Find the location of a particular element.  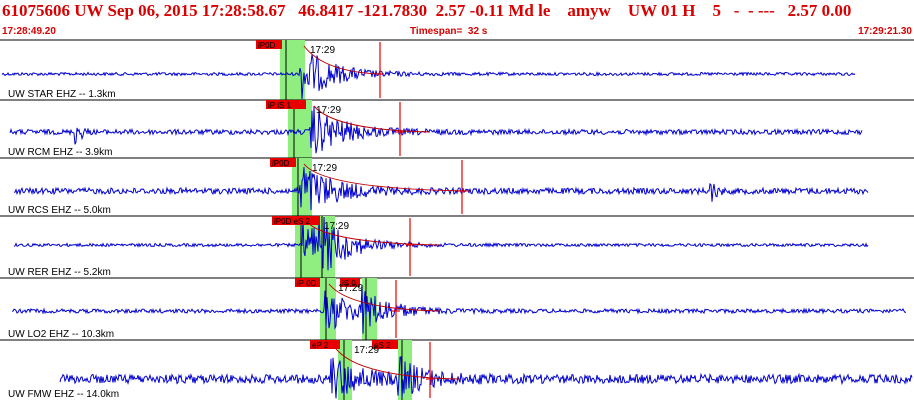

station-label: UW FMW EHZ -- 14.0km is located at coordinates (63, 394).